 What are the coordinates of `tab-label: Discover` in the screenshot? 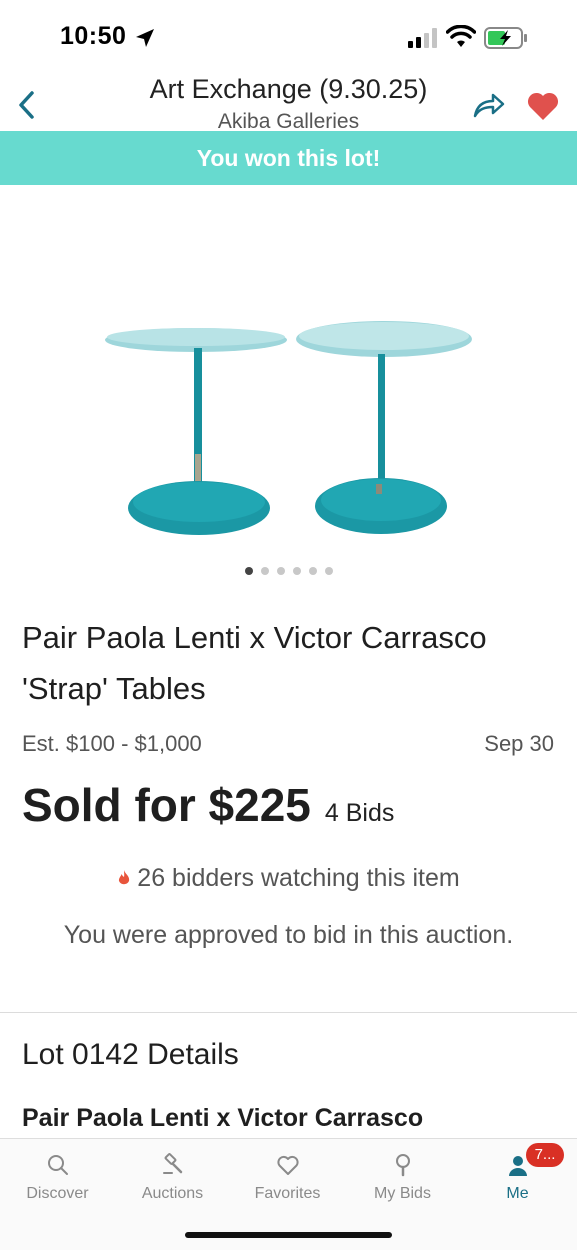 It's located at (57, 1193).